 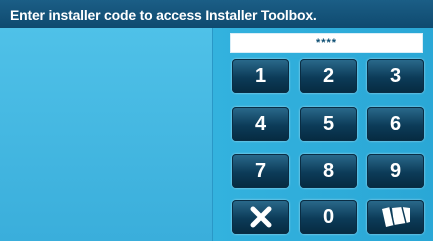 I want to click on close-icon, so click(x=261, y=217).